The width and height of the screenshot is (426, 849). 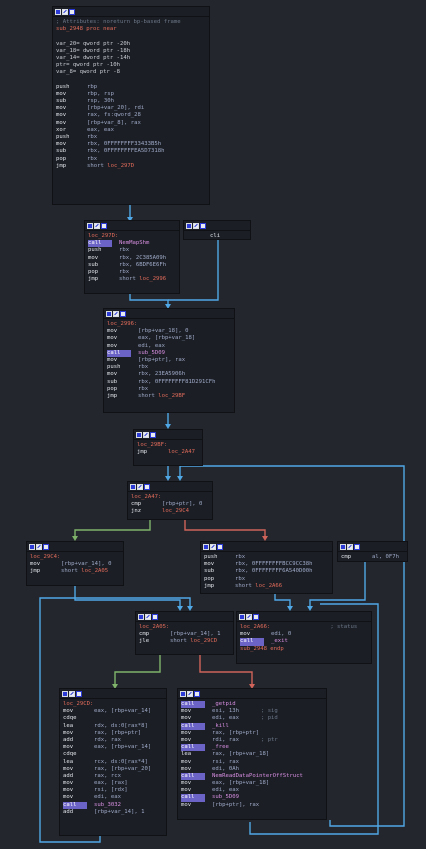 I want to click on asm-line: mov edi, eax, so click(x=169, y=346).